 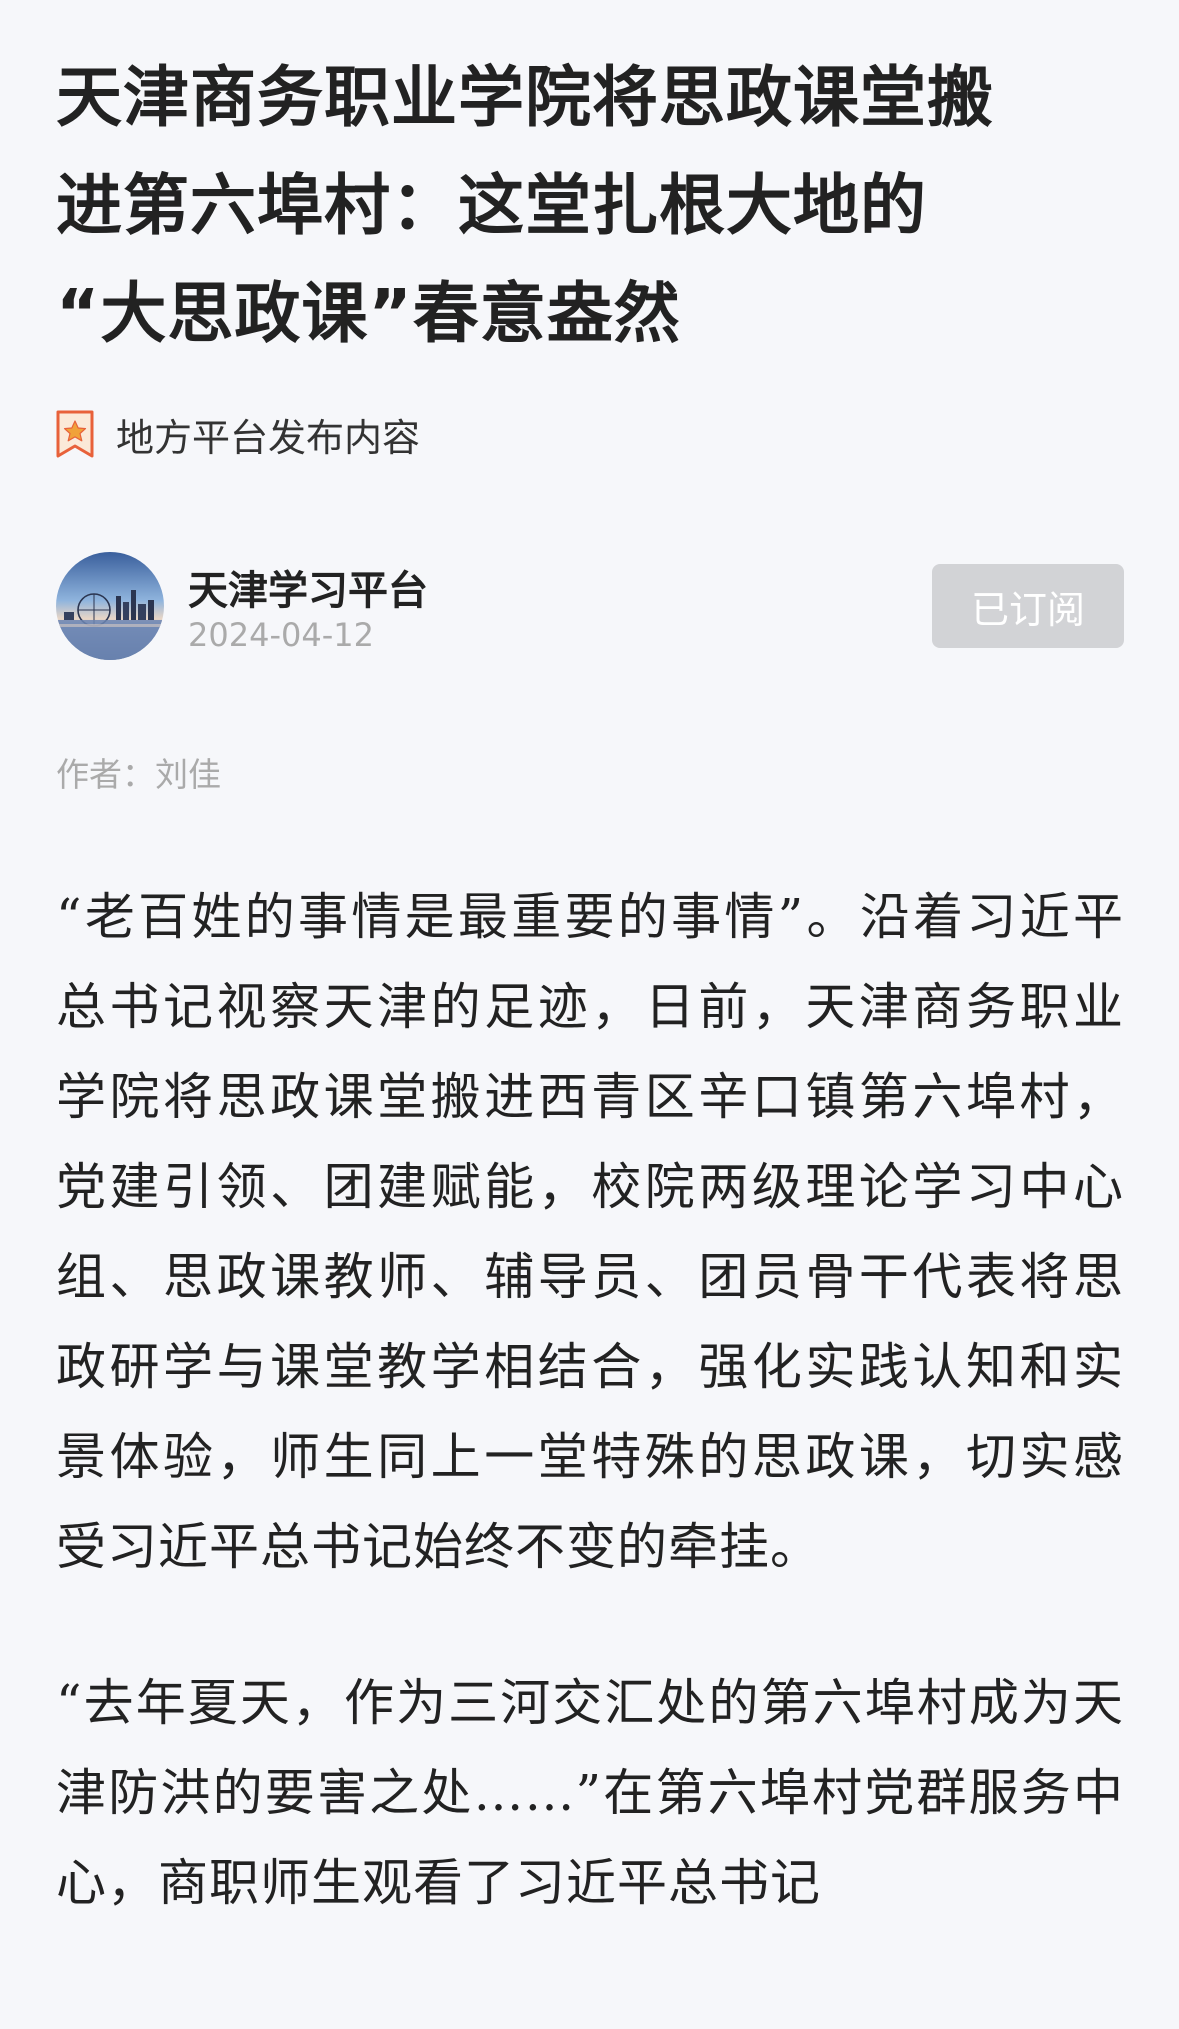 I want to click on article-title-line: 天津商务职业学院将思政课堂搬, so click(x=525, y=97).